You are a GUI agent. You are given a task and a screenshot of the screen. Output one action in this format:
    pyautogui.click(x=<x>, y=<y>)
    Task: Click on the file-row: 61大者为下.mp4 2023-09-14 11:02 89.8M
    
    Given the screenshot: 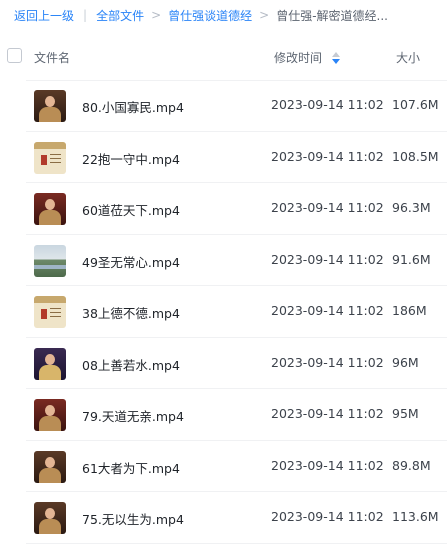 What is the action you would take?
    pyautogui.click(x=223, y=467)
    